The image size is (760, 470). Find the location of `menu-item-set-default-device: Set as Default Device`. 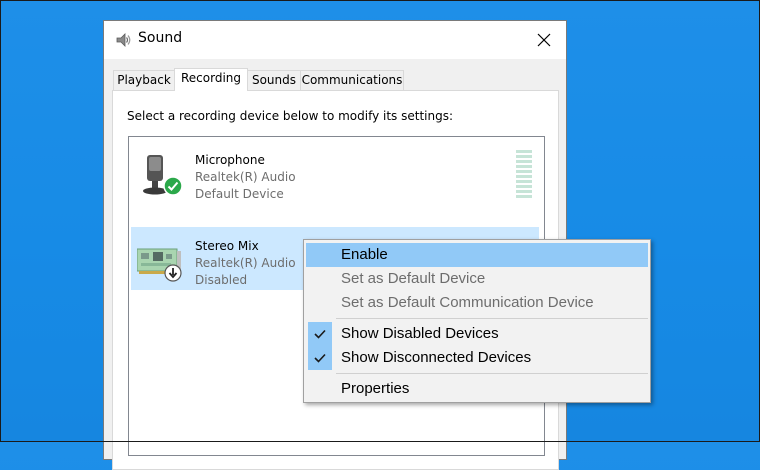

menu-item-set-default-device: Set as Default Device is located at coordinates (477, 279).